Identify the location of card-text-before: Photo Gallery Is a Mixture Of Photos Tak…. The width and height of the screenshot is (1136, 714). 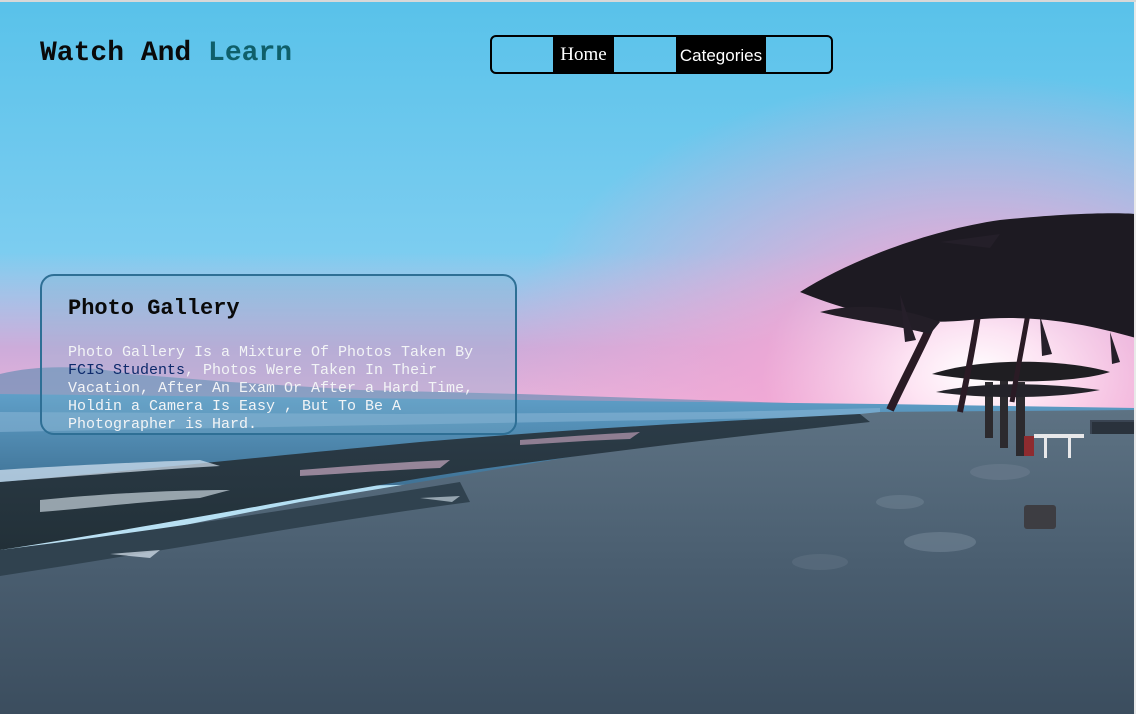
(271, 352).